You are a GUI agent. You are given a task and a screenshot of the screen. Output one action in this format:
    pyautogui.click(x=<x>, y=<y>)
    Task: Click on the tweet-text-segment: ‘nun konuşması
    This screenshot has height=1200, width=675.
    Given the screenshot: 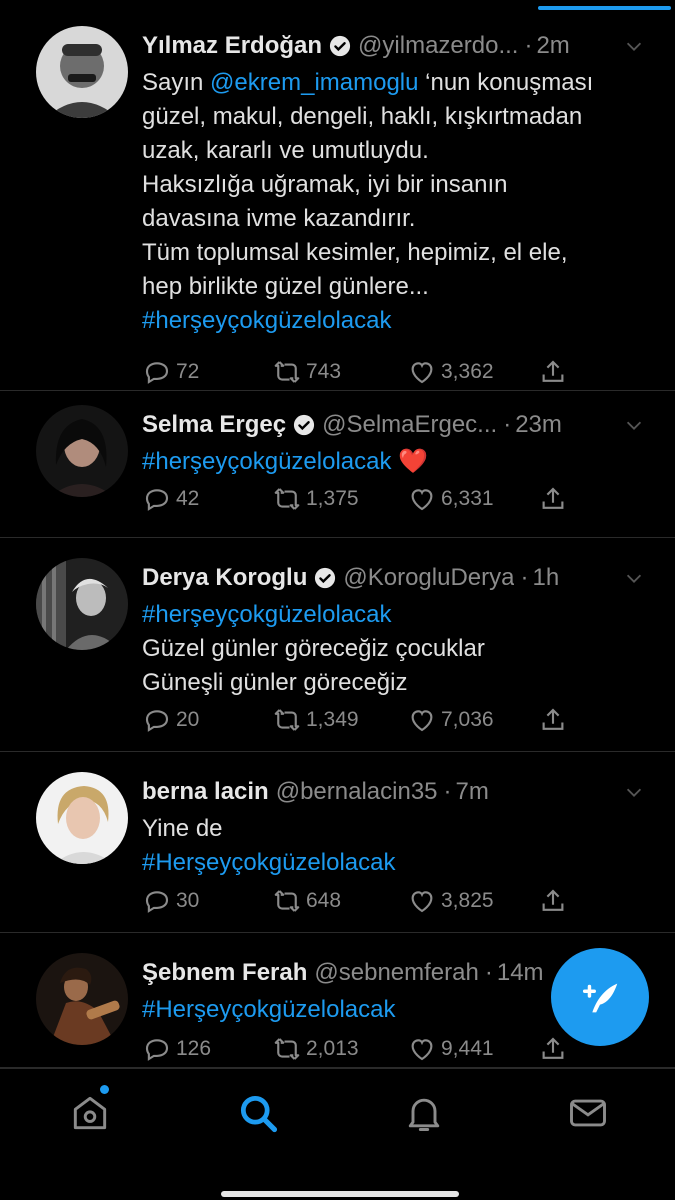 What is the action you would take?
    pyautogui.click(x=506, y=82)
    